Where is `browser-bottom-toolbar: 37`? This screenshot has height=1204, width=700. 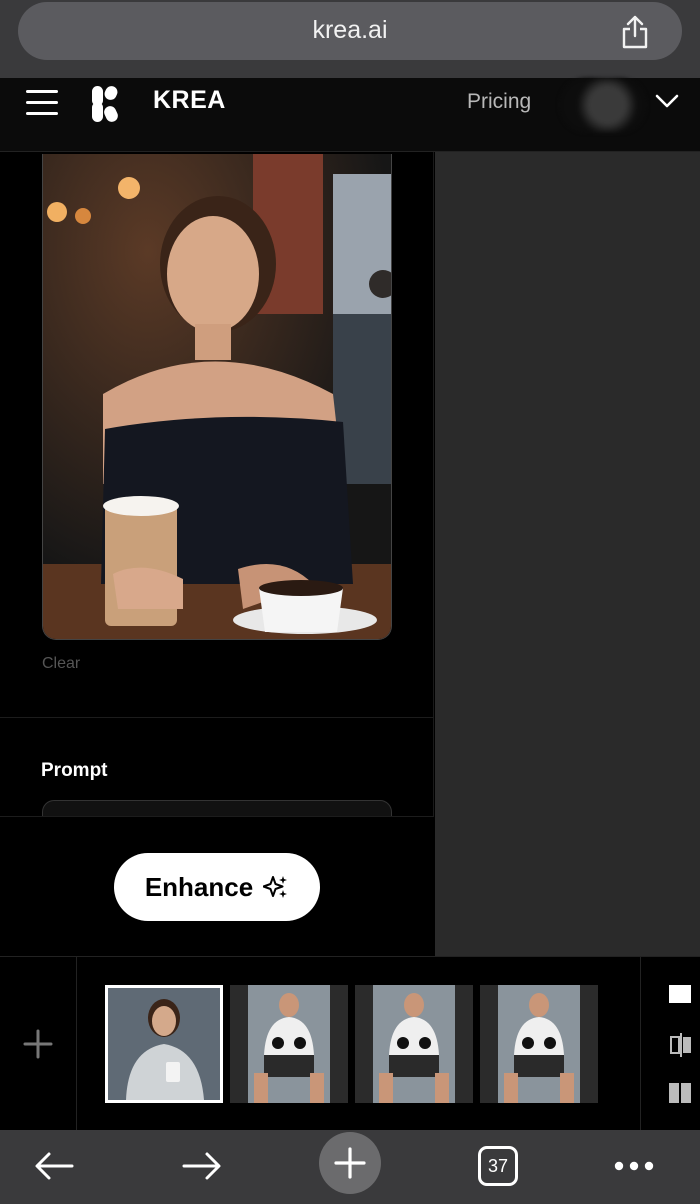
browser-bottom-toolbar: 37 is located at coordinates (350, 1167).